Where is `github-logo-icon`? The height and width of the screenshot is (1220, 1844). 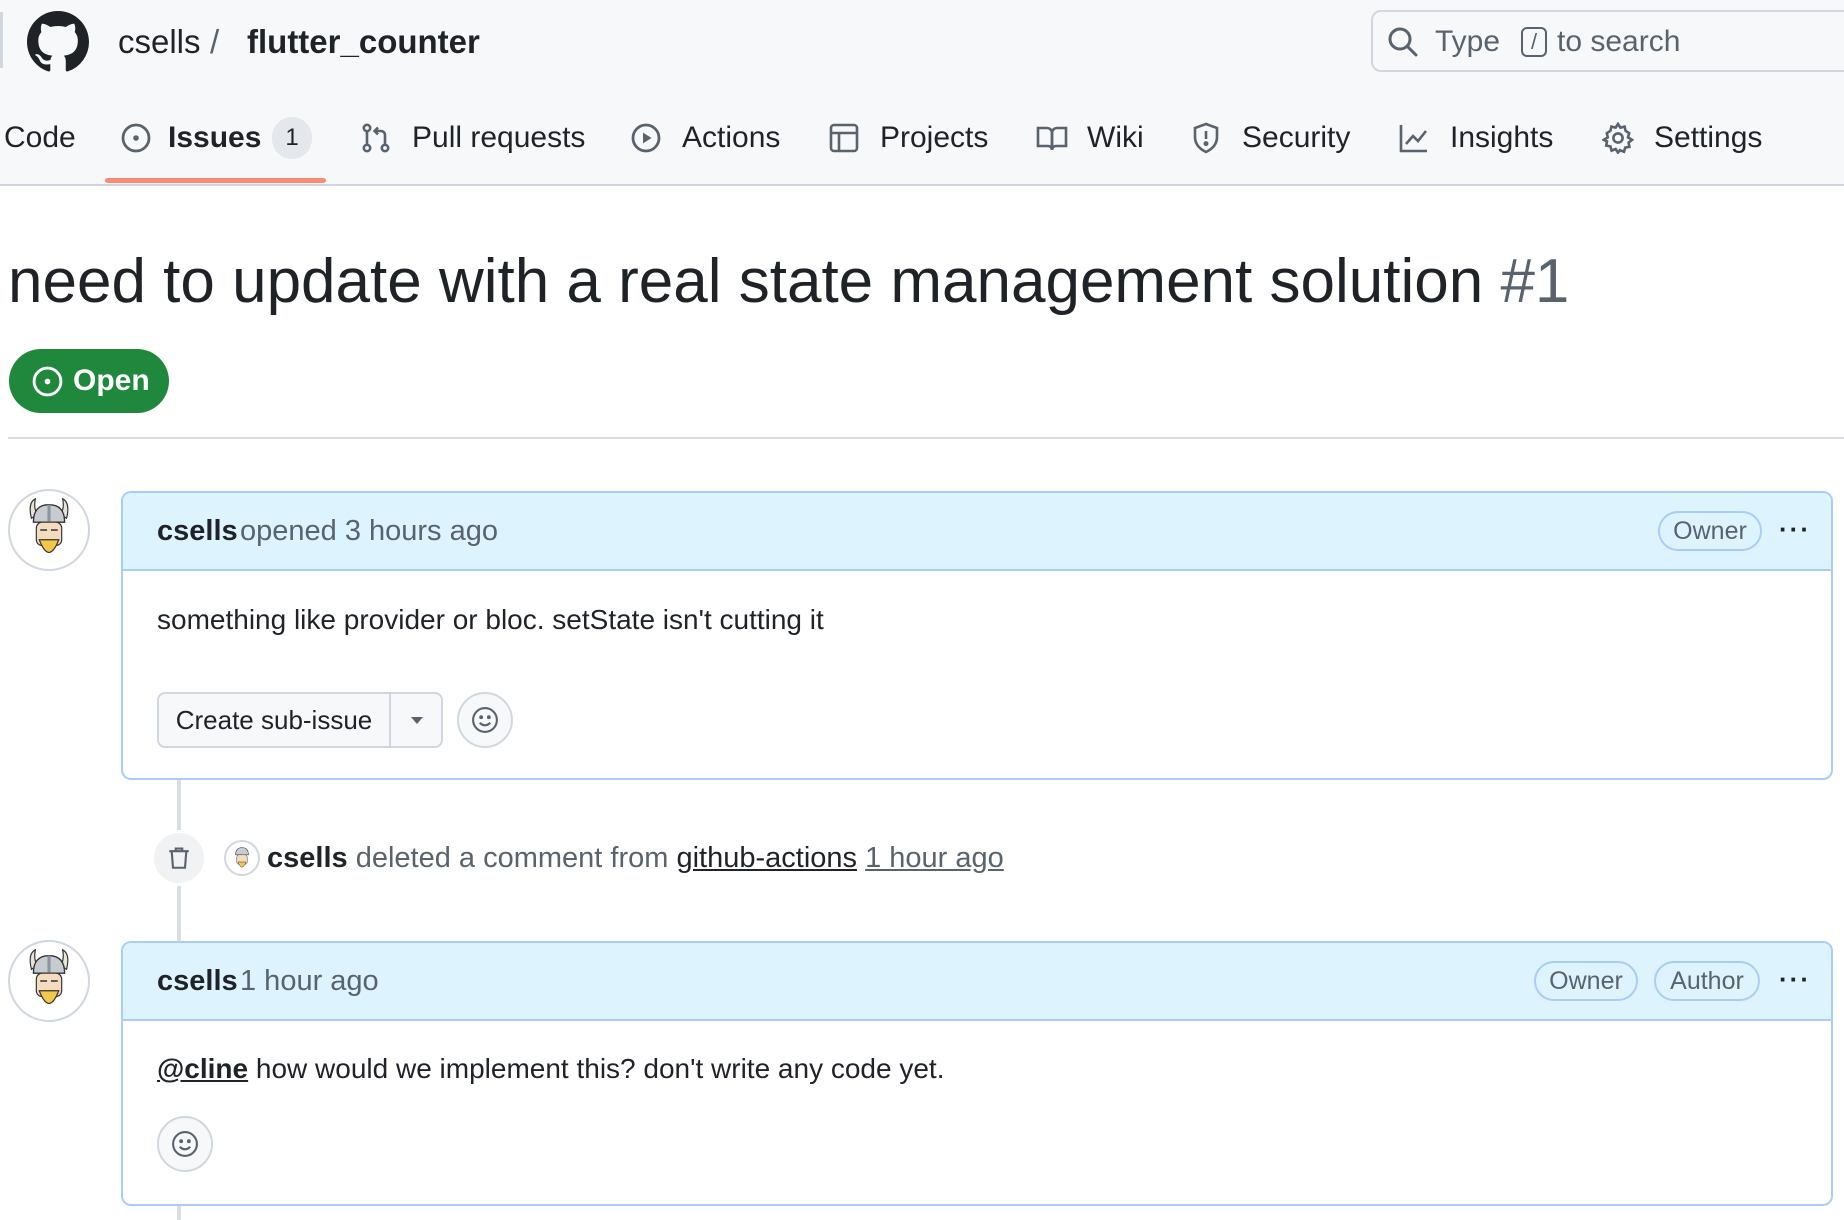 github-logo-icon is located at coordinates (58, 42).